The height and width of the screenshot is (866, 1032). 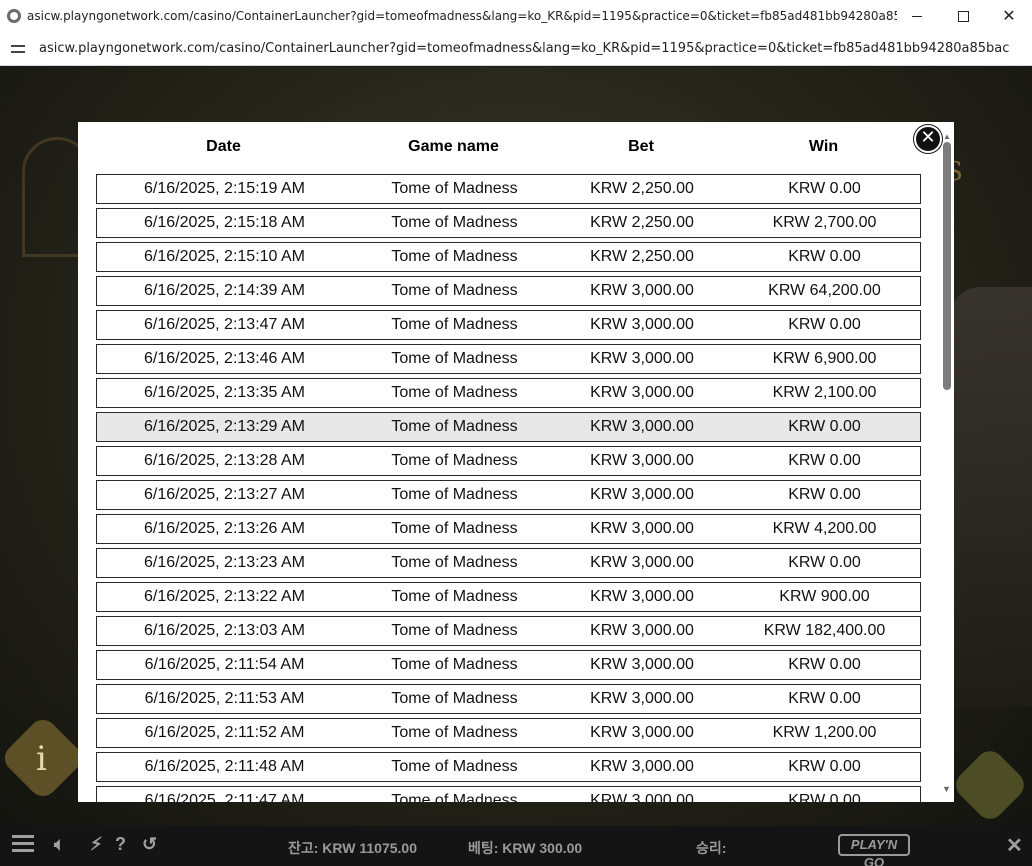 I want to click on cell-date: 6/16/2025, 2:15:19 AM, so click(x=224, y=188).